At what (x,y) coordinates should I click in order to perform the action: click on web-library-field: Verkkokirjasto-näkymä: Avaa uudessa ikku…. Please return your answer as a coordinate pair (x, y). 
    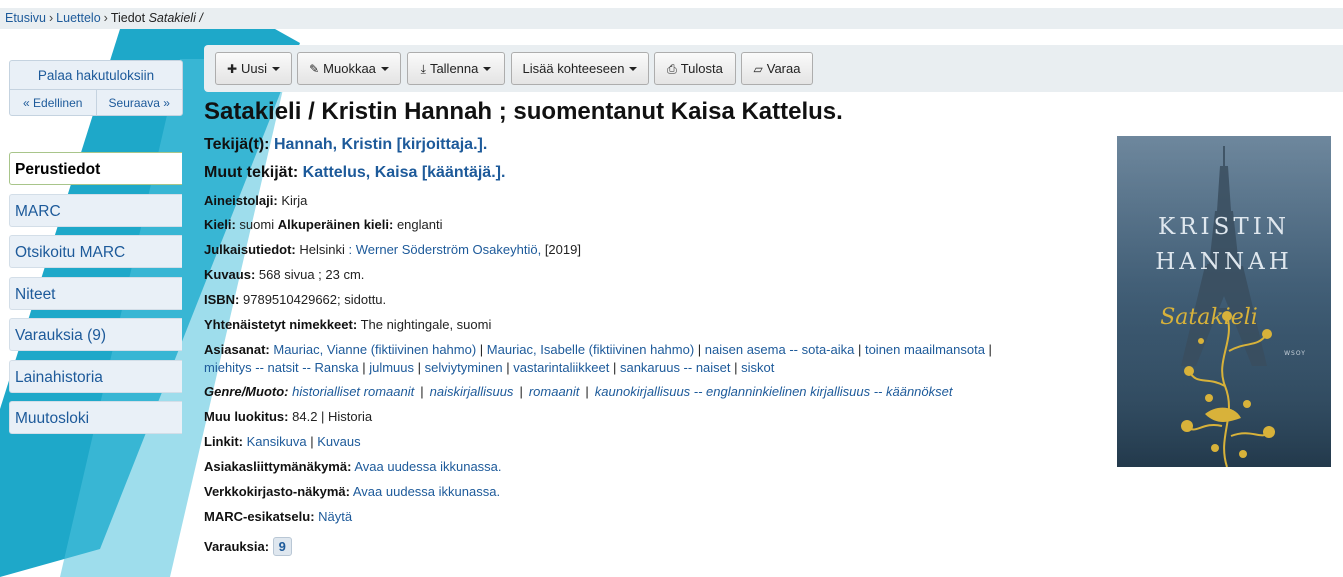
    Looking at the image, I should click on (352, 491).